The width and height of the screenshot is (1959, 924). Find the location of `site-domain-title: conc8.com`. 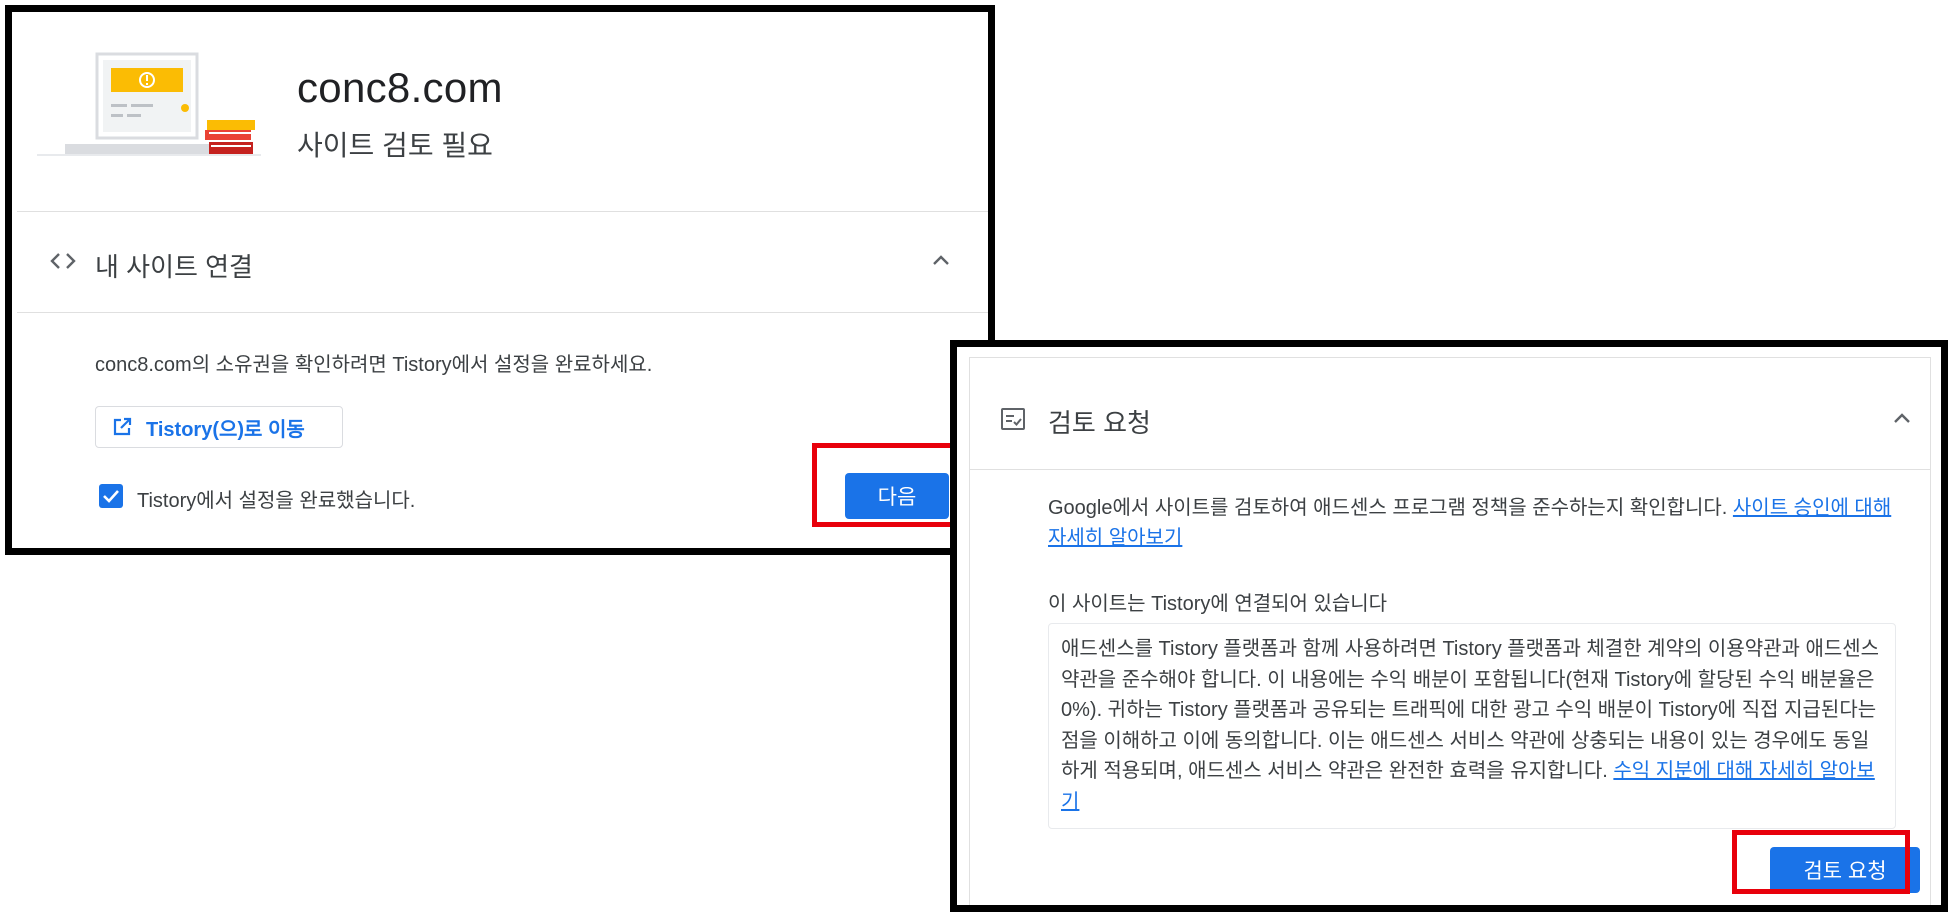

site-domain-title: conc8.com is located at coordinates (400, 87).